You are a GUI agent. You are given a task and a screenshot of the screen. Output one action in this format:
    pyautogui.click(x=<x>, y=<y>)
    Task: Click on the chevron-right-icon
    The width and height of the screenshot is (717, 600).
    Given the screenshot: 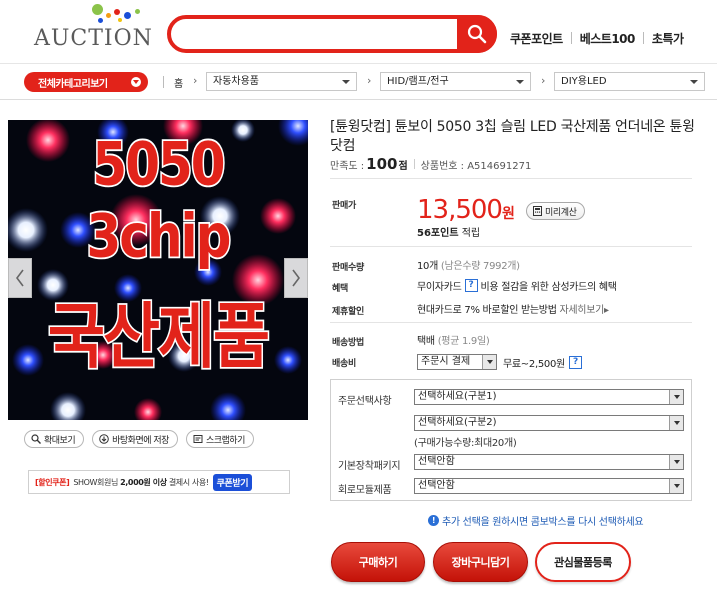 What is the action you would take?
    pyautogui.click(x=296, y=278)
    